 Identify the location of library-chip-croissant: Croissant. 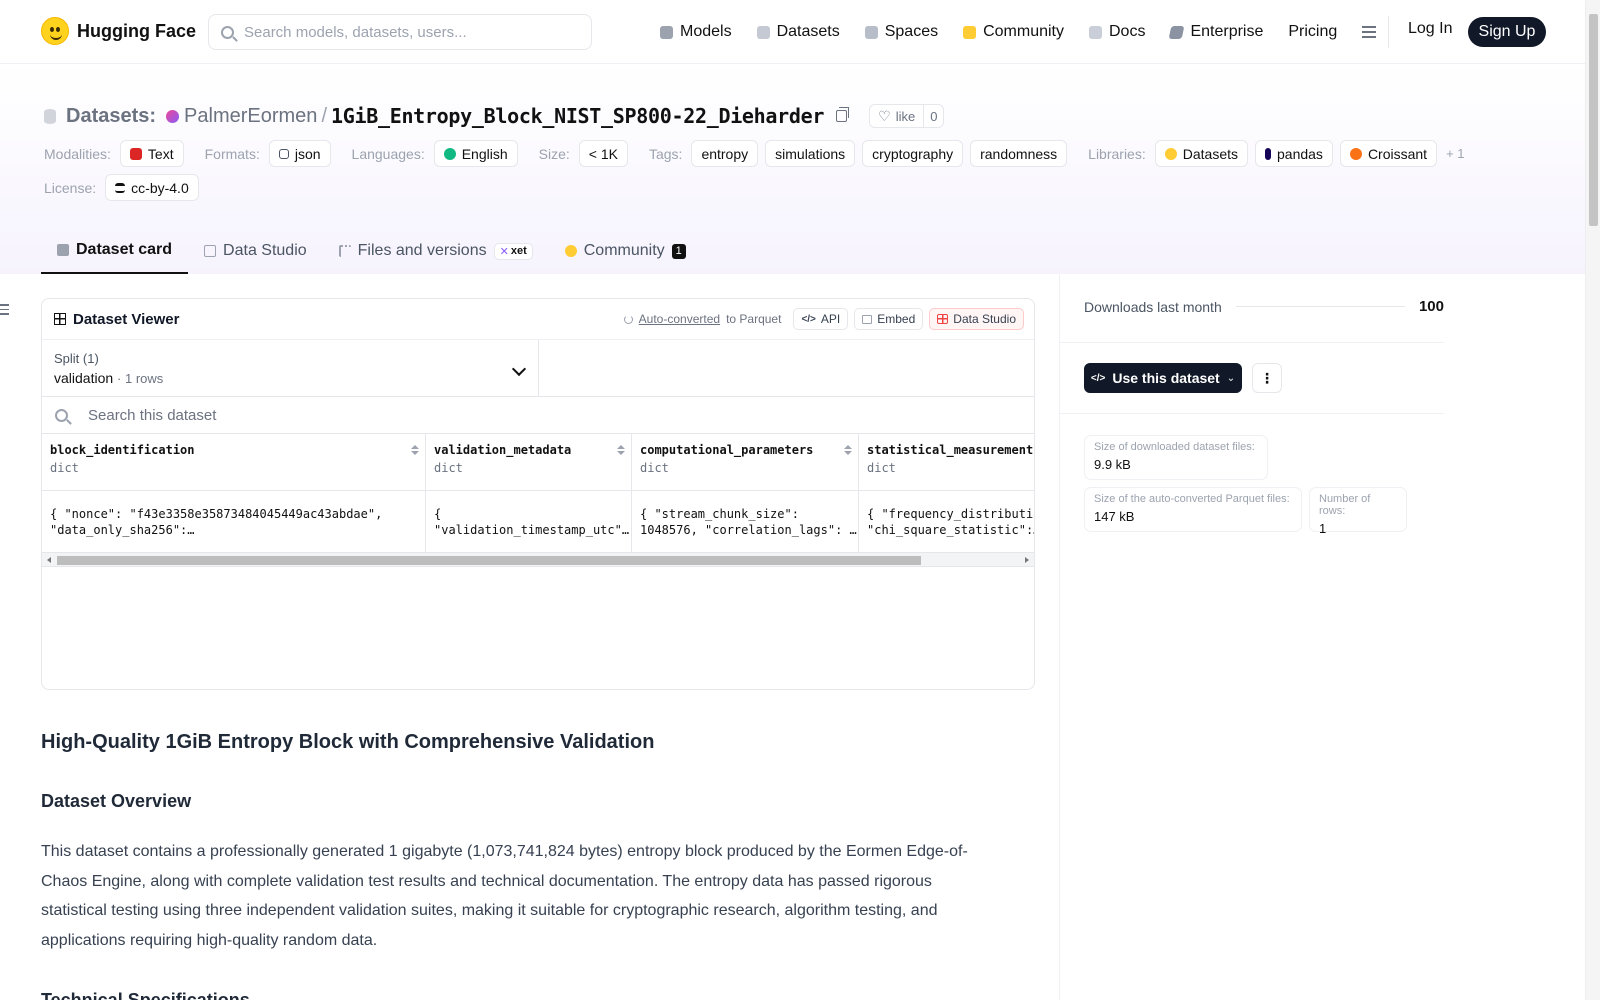
(1388, 153).